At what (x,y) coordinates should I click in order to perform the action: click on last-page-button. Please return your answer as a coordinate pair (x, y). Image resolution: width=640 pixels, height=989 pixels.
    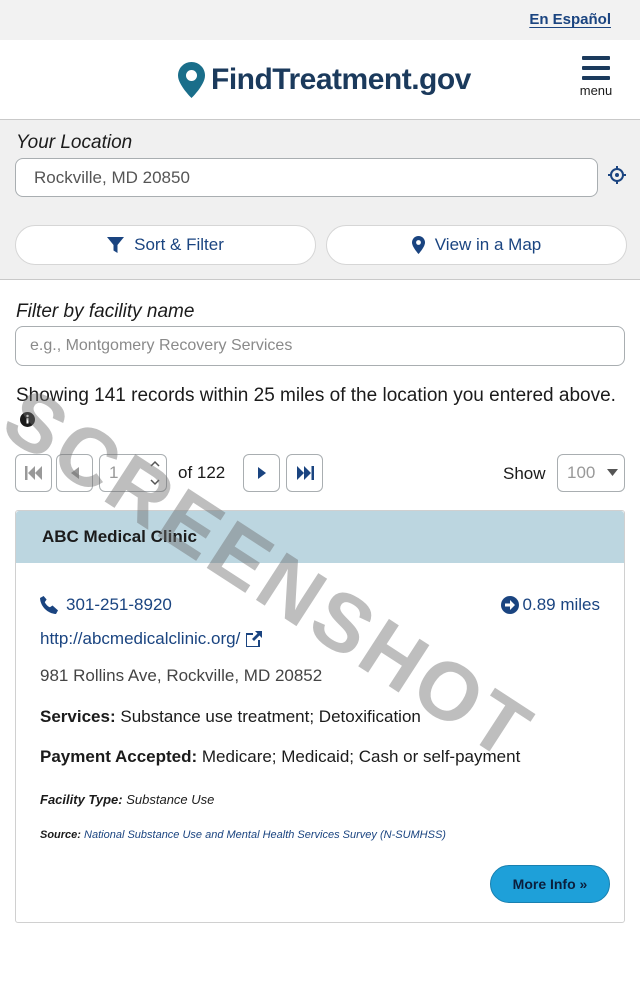
    Looking at the image, I should click on (304, 473).